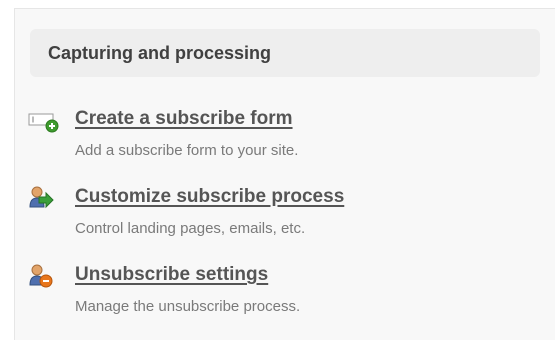 This screenshot has width=555, height=340. I want to click on unsubscribe-settings-link: Unsubscribe settings, so click(171, 275).